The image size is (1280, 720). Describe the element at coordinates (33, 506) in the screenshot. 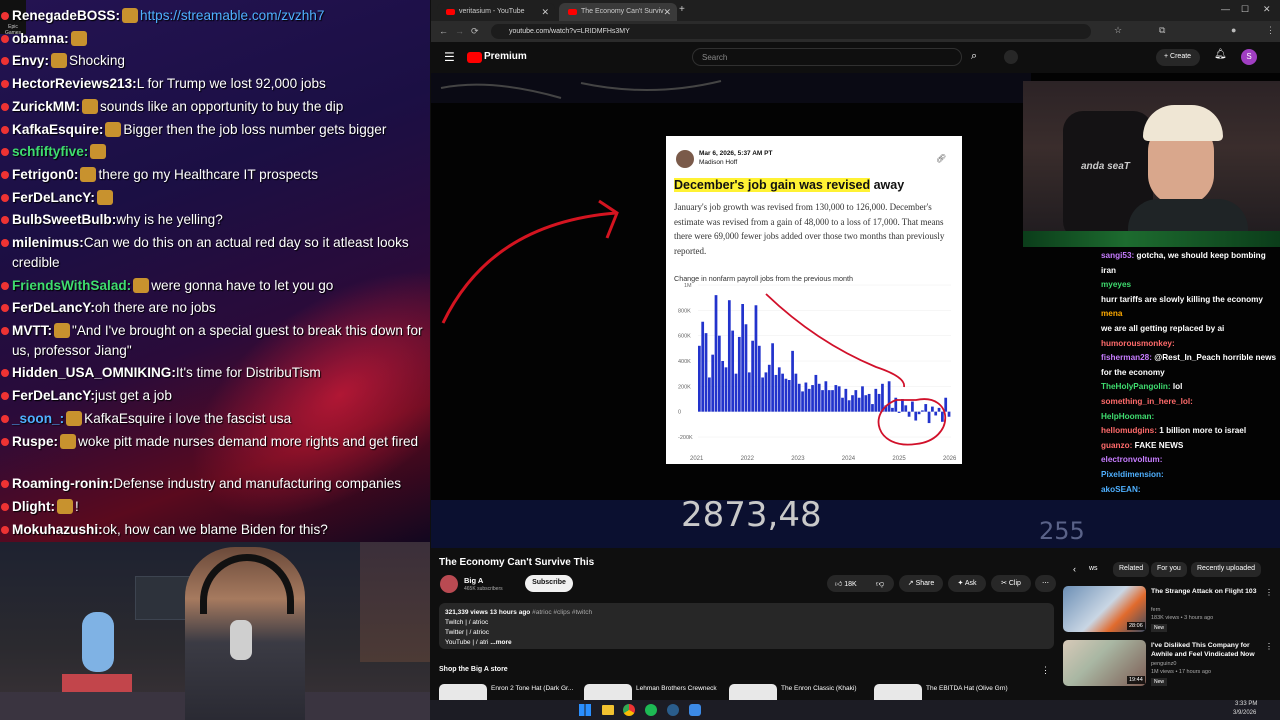

I see `chat-username: Dlight:` at that location.